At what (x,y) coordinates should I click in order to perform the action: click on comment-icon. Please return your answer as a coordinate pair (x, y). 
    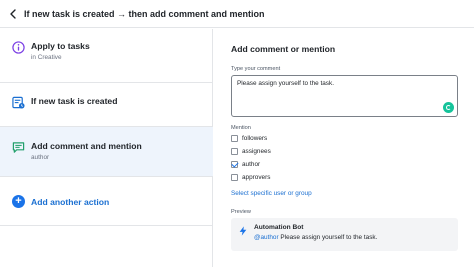
    Looking at the image, I should click on (18, 147).